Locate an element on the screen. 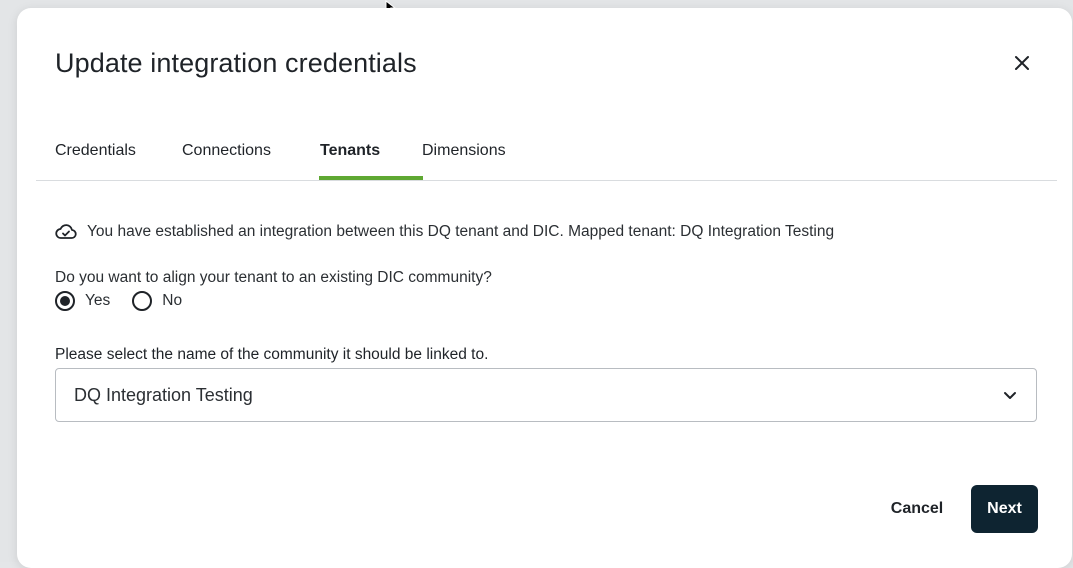 The width and height of the screenshot is (1073, 568). tab-credentials: Credentials is located at coordinates (95, 158).